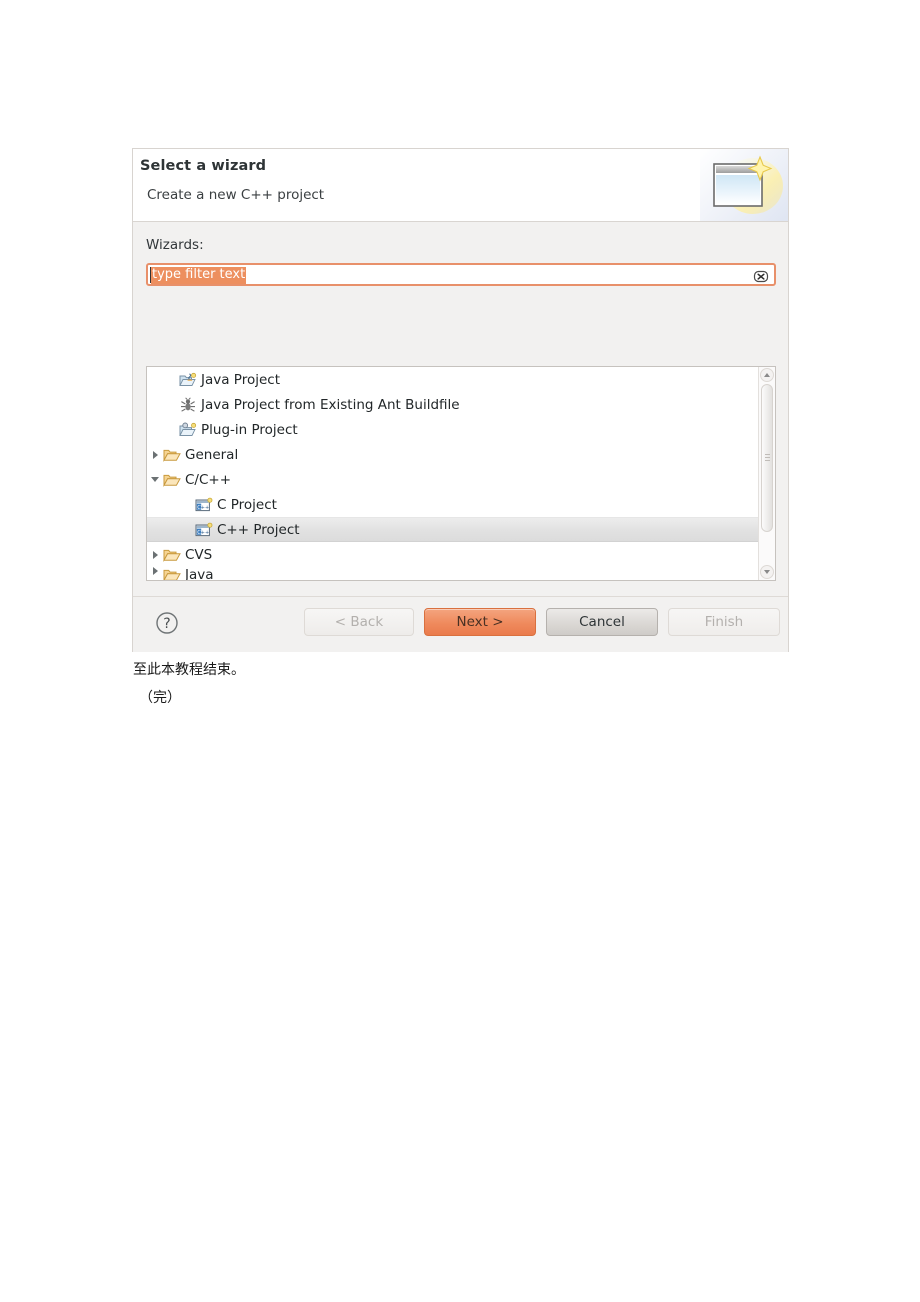  What do you see at coordinates (199, 554) in the screenshot?
I see `tree-item-label: CVS` at bounding box center [199, 554].